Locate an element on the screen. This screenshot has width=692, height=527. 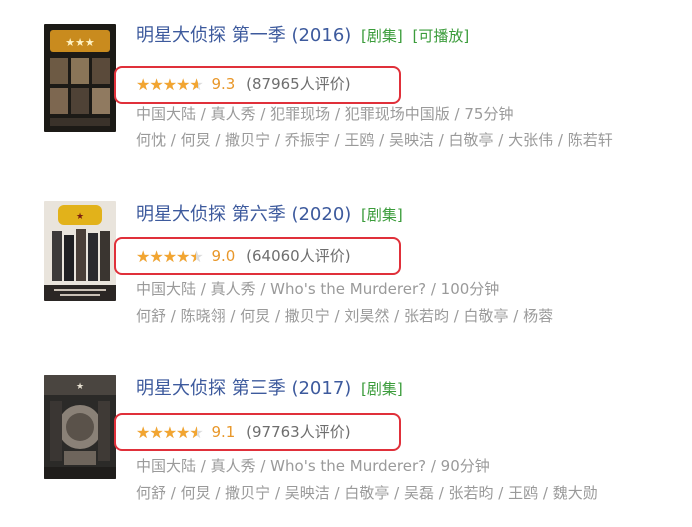
title-link: 明星大侦探 第六季 (2020) is located at coordinates (243, 214).